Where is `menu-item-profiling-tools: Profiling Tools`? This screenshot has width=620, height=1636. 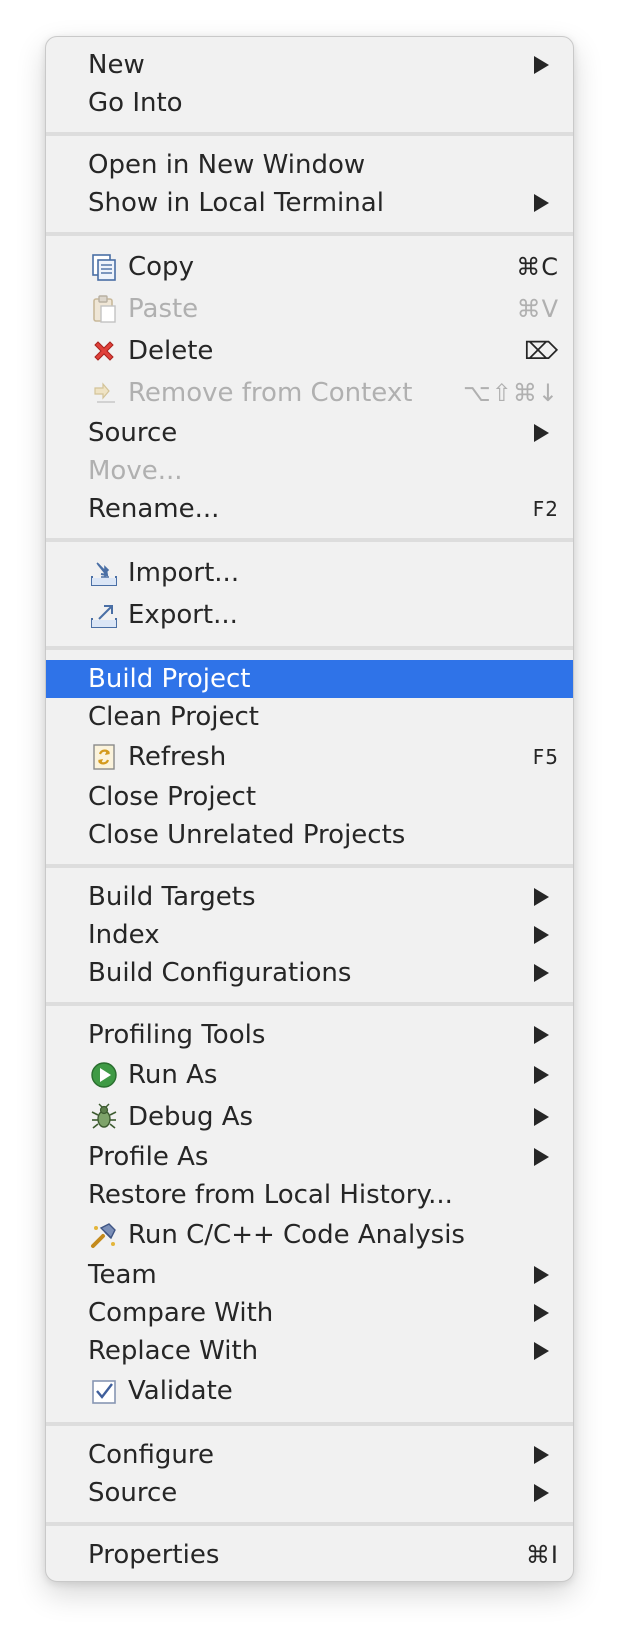 menu-item-profiling-tools: Profiling Tools is located at coordinates (309, 1035).